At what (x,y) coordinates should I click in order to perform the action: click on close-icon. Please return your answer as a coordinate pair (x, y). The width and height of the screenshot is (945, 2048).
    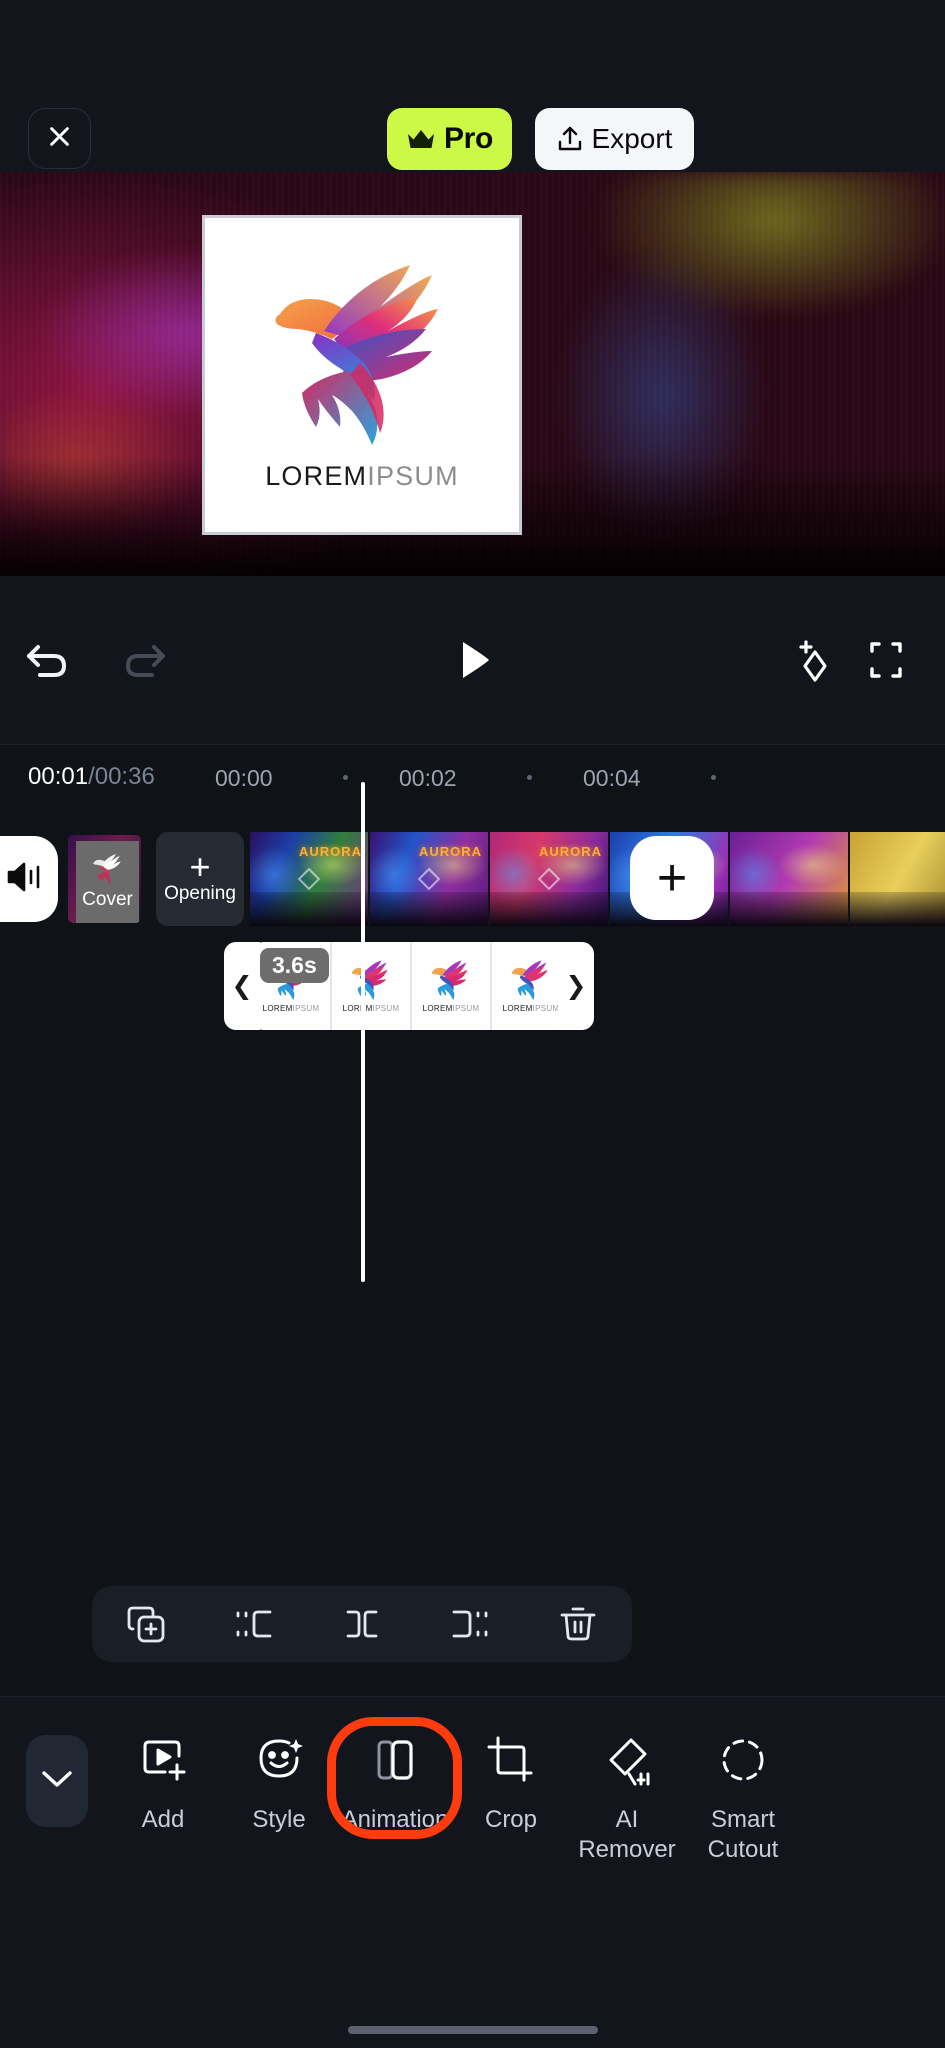
    Looking at the image, I should click on (59, 139).